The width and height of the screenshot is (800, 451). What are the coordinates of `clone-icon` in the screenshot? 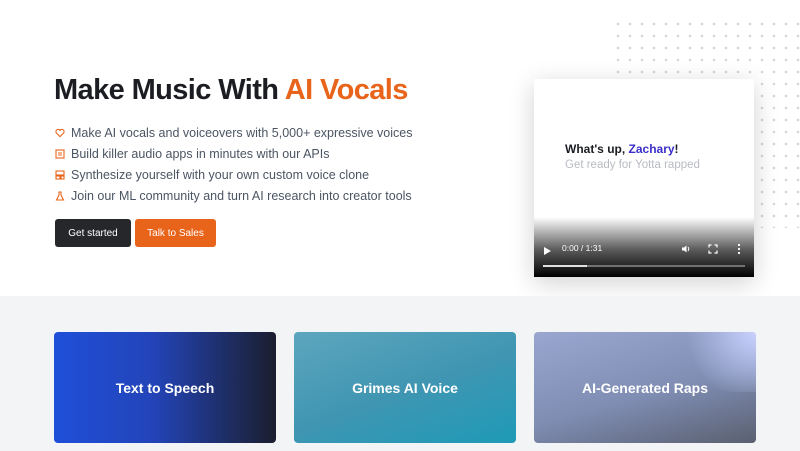 It's located at (60, 174).